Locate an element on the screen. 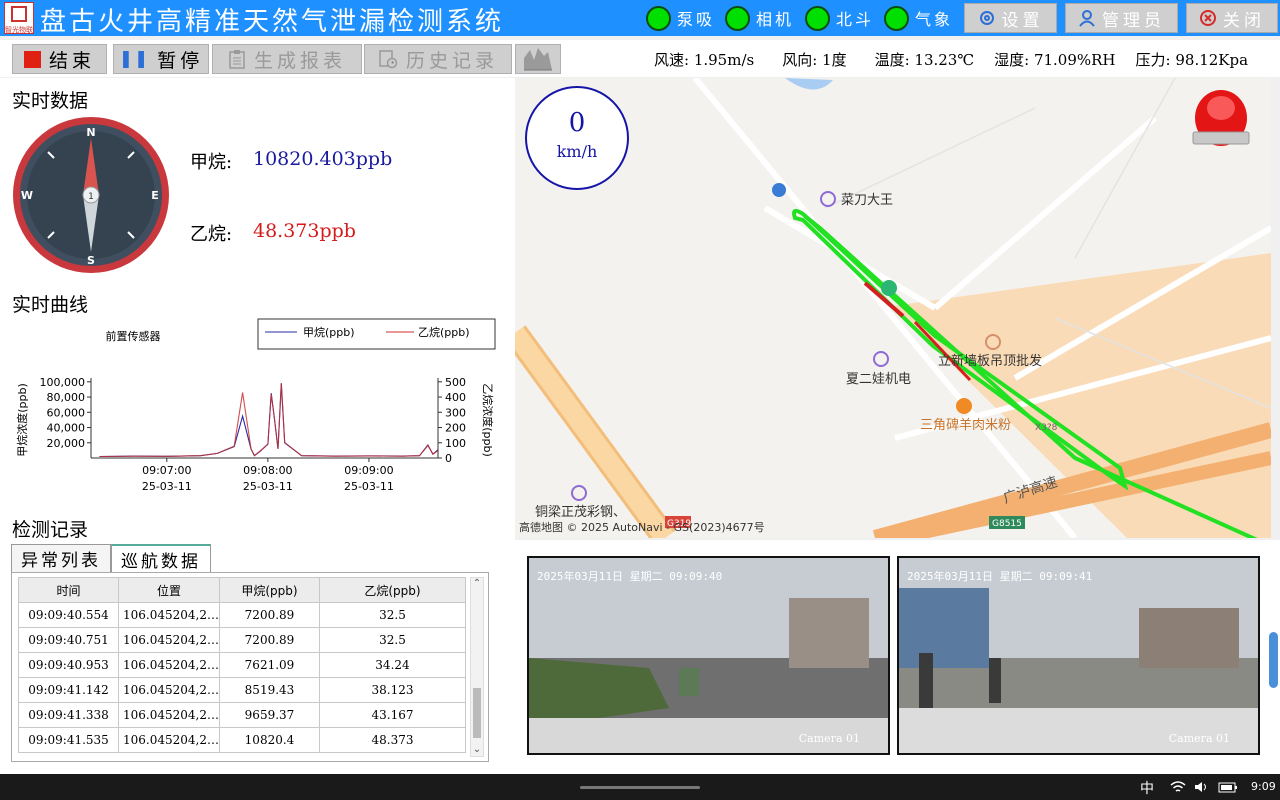  table-row: 09:09:40.953 106.045204,2… 7621.09 34.24 is located at coordinates (242, 665).